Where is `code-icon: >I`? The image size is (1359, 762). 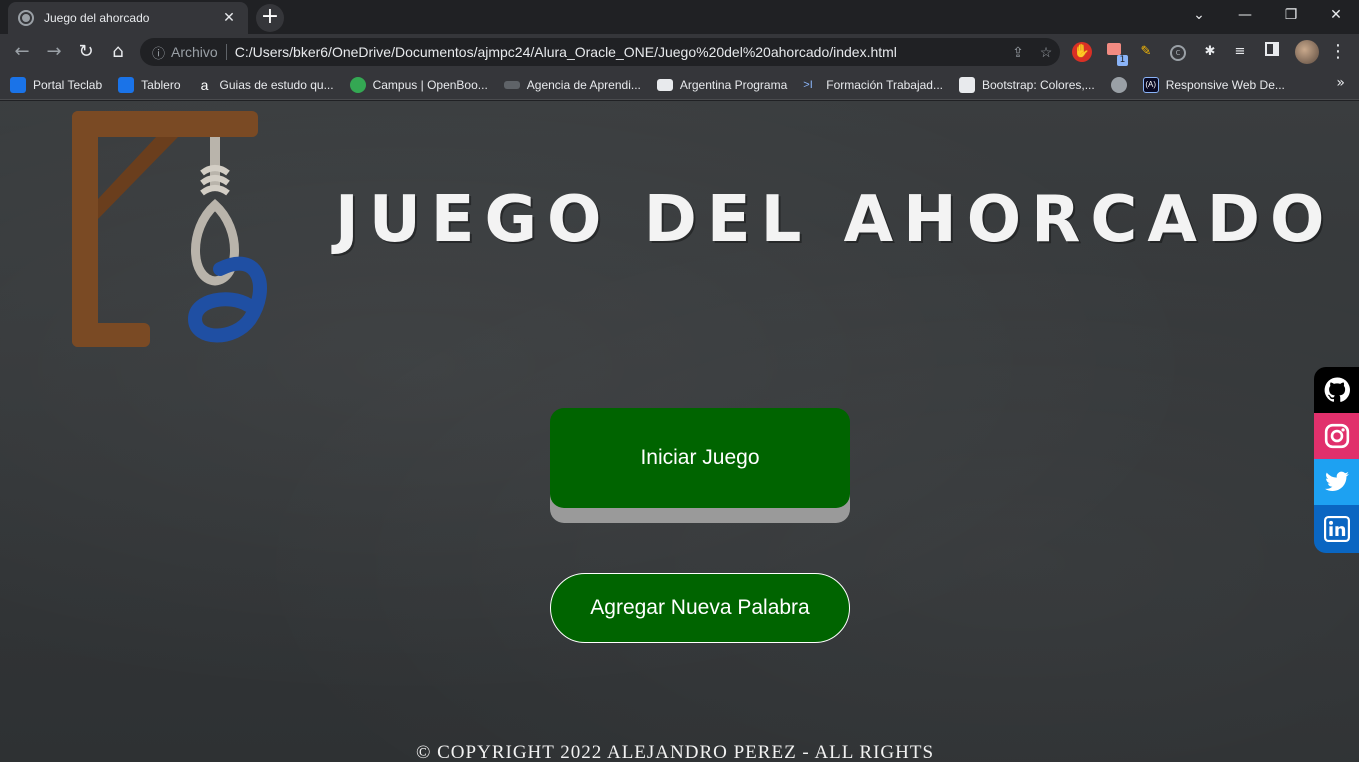
code-icon: >I is located at coordinates (808, 84).